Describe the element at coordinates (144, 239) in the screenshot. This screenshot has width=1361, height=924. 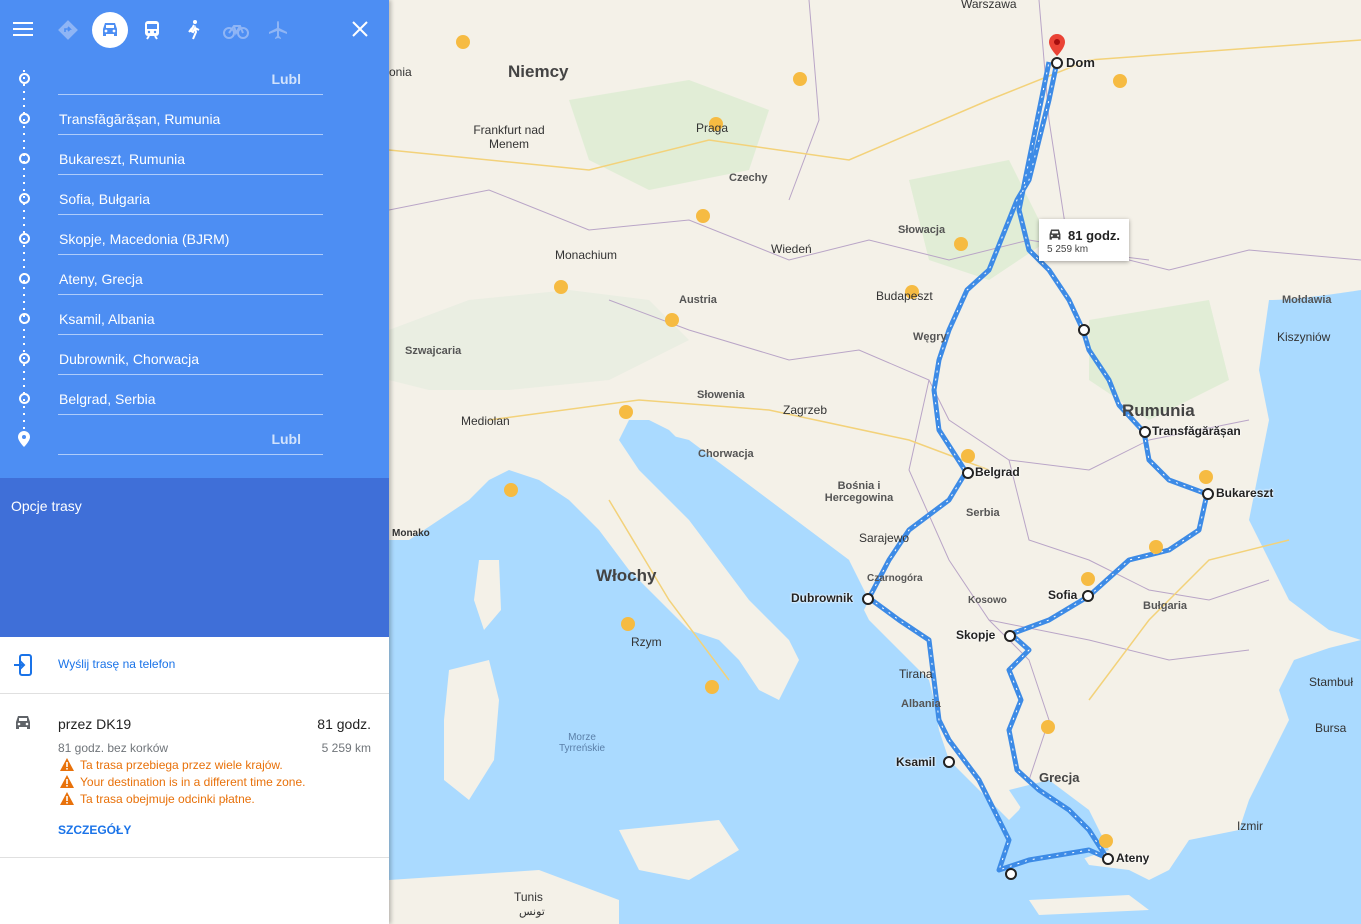
I see `waypoint-text: Skopje, Macedonia (BJRM)` at that location.